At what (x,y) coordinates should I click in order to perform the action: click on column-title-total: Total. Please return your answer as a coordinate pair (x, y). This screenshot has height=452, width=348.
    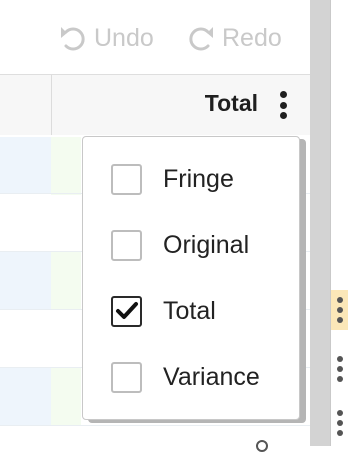
    Looking at the image, I should click on (231, 103).